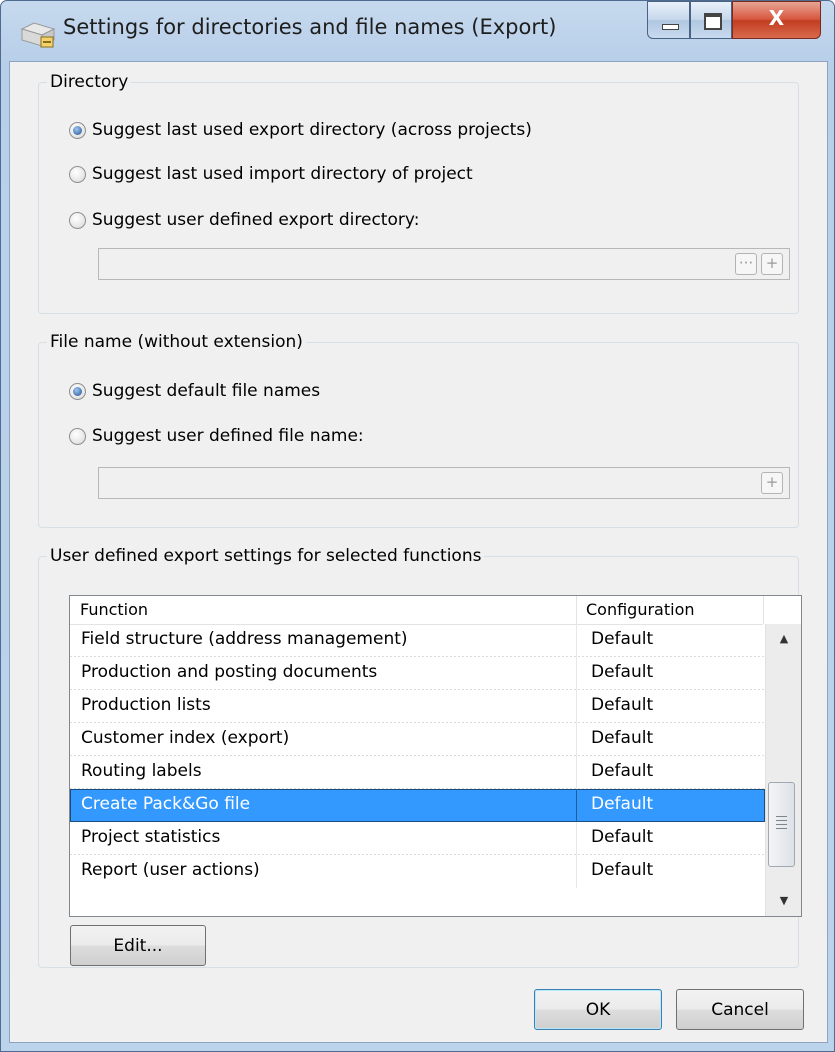  What do you see at coordinates (417, 805) in the screenshot?
I see `table-row-selected: Create Pack&Go file Default` at bounding box center [417, 805].